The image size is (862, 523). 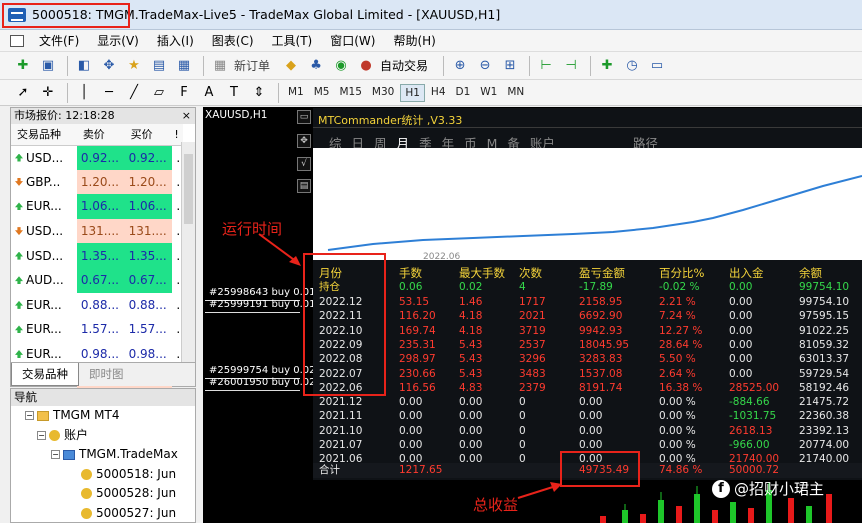 I want to click on menu-file: 文件(F), so click(x=59, y=40).